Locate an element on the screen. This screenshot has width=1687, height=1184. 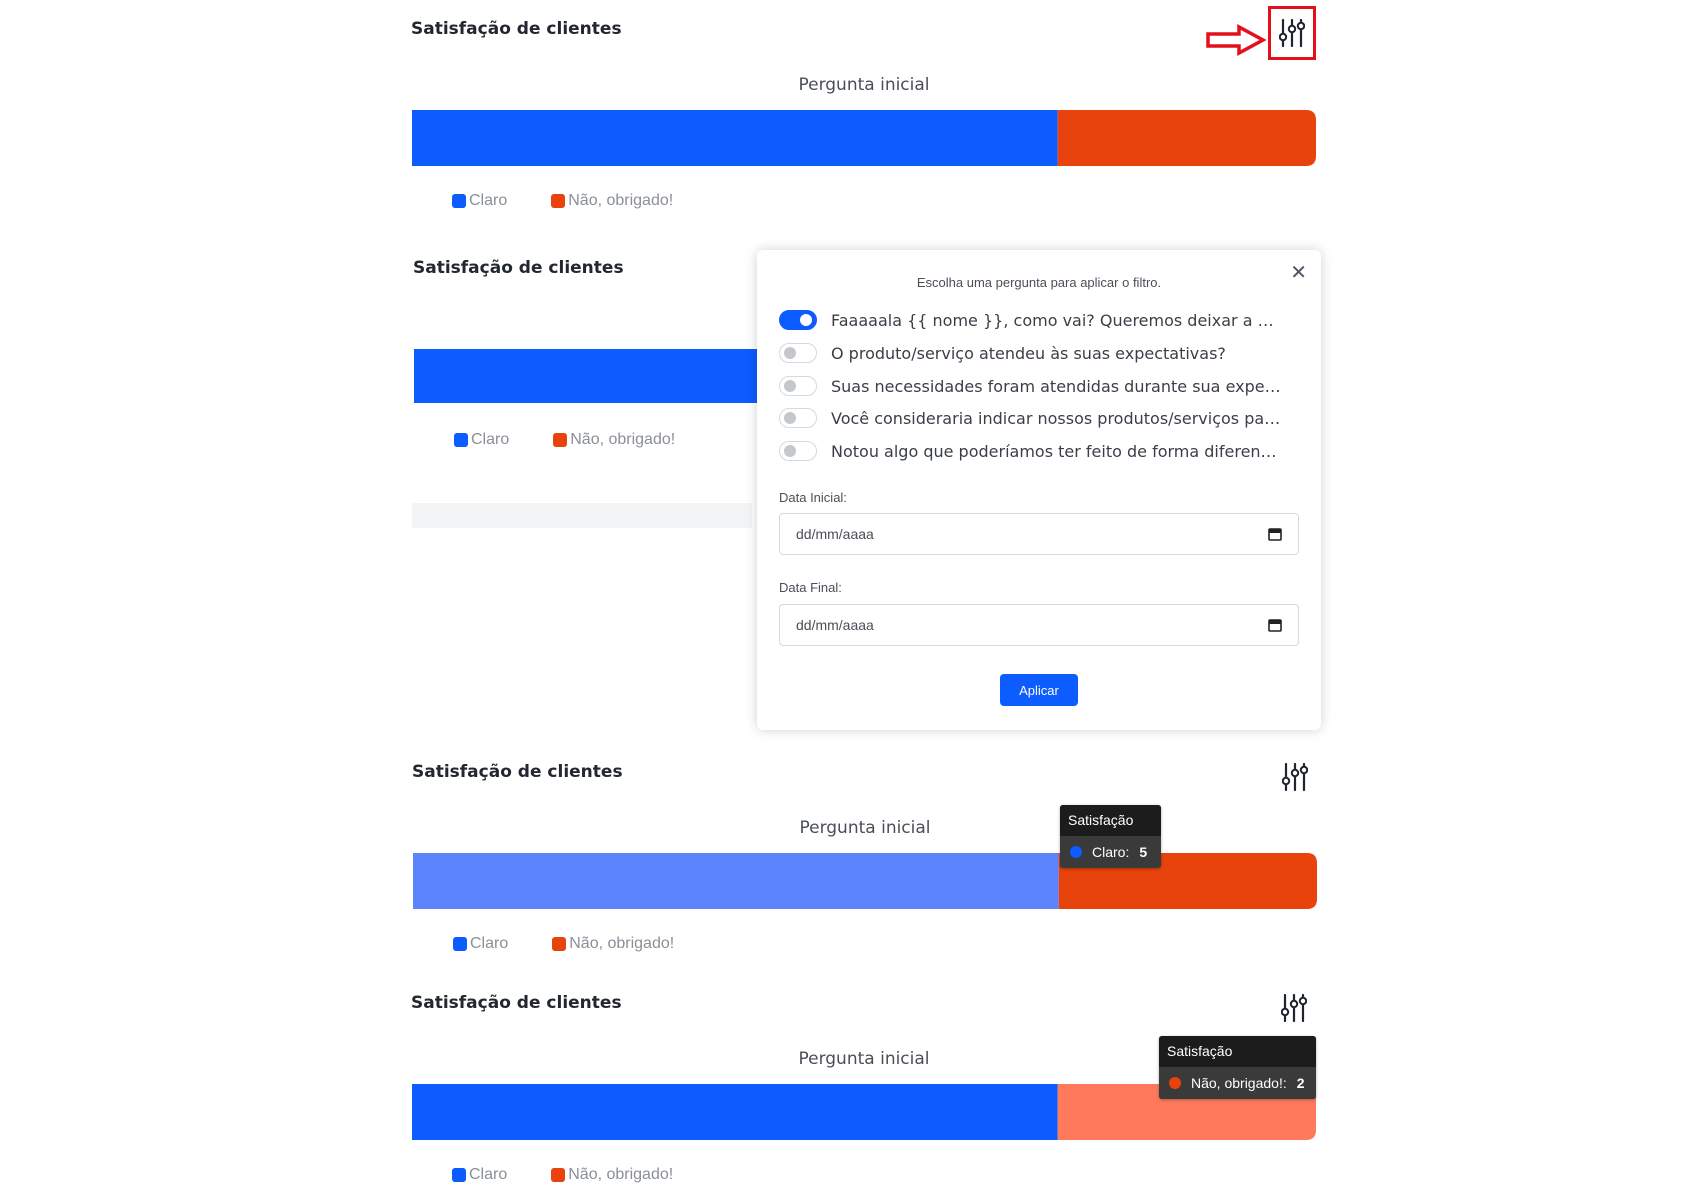
stacked-bar-chart-partial is located at coordinates (586, 376).